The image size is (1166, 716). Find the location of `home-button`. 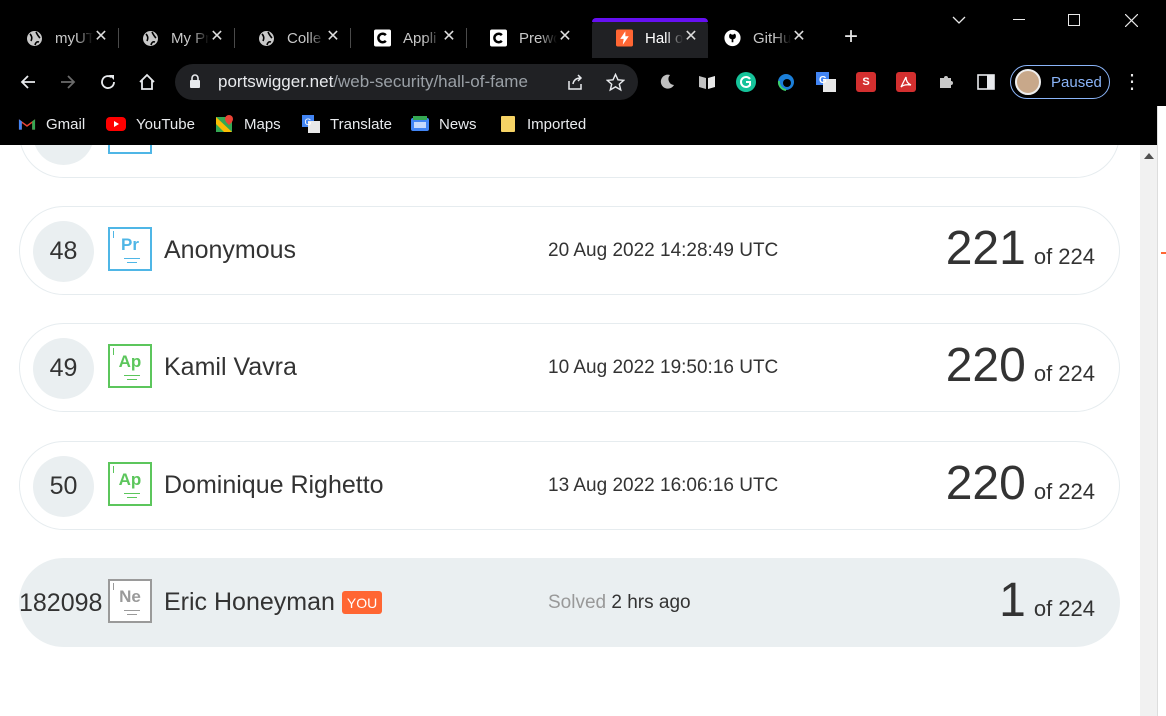

home-button is located at coordinates (147, 82).